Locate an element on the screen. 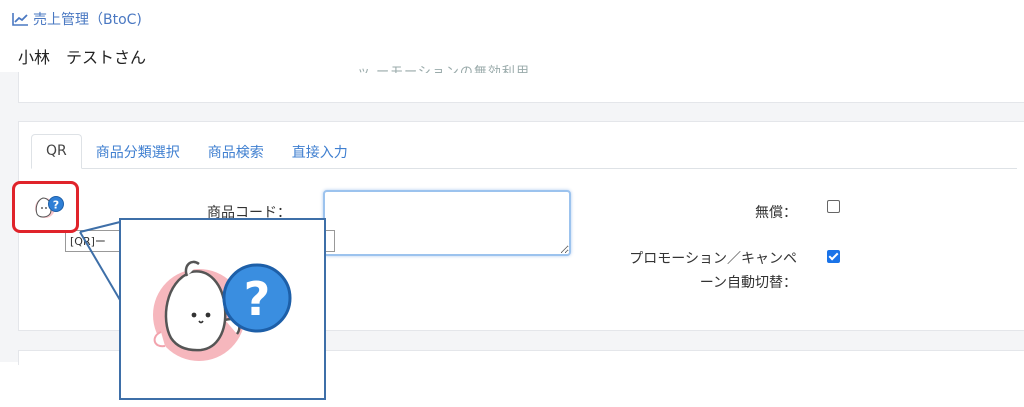 The height and width of the screenshot is (407, 1024). promo-label-line1: プロモーション／キャンペ is located at coordinates (713, 259).